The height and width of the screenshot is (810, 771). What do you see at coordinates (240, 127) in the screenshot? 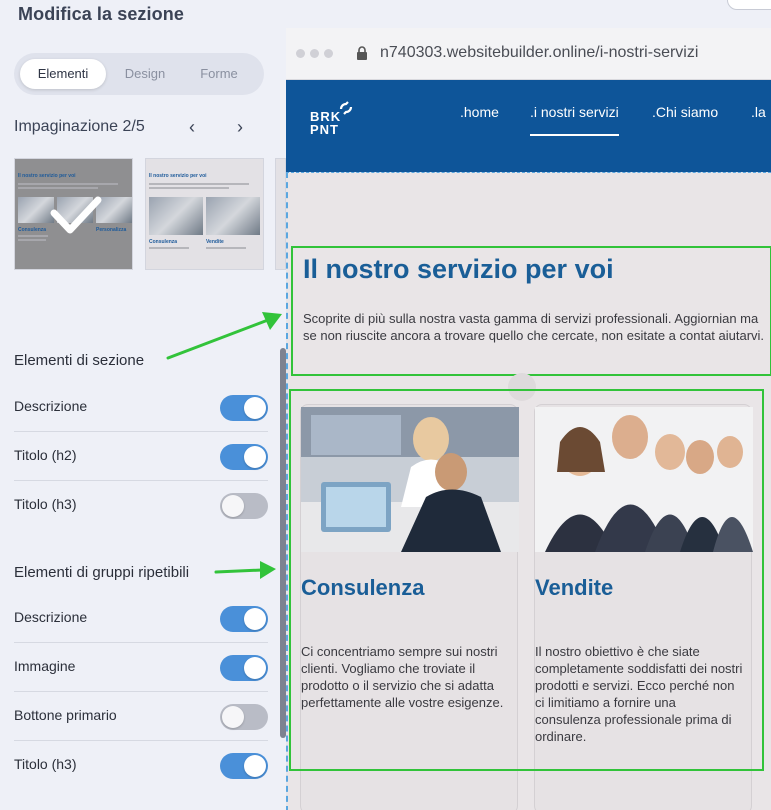
I see `chevron-right-icon: ›` at bounding box center [240, 127].